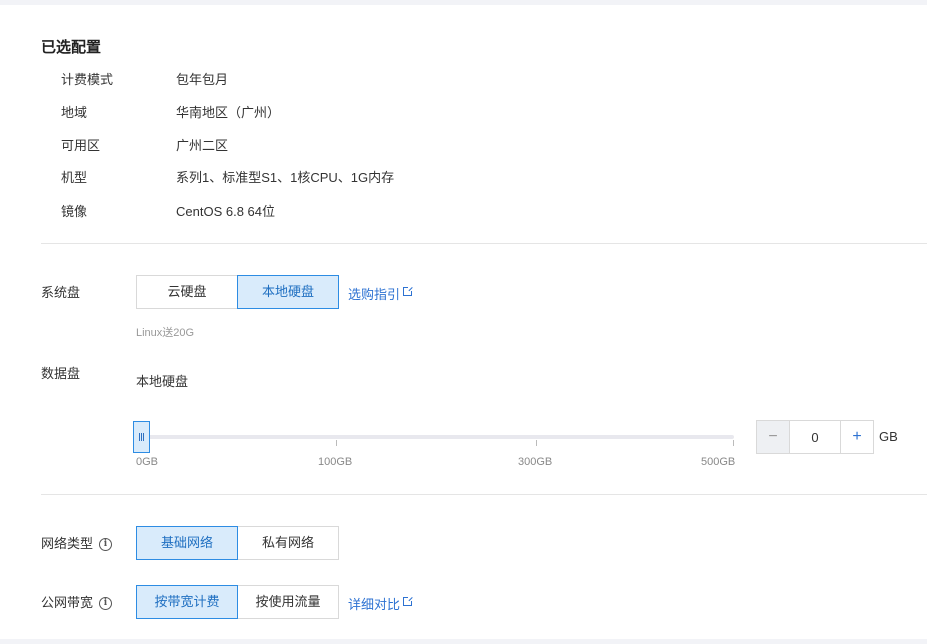 The width and height of the screenshot is (927, 644). Describe the element at coordinates (288, 543) in the screenshot. I see `network-option-private: 私有网络` at that location.